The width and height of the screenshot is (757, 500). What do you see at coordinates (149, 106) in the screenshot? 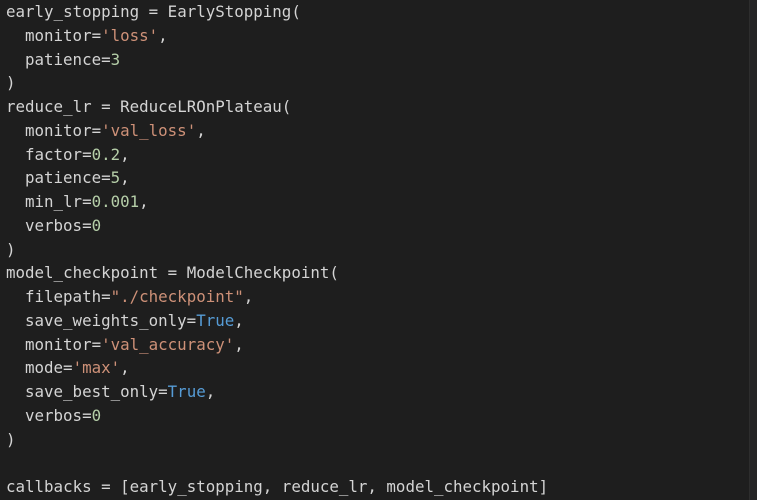
I see `code-token: reduce_lr = ReduceLROnPlateau(` at bounding box center [149, 106].